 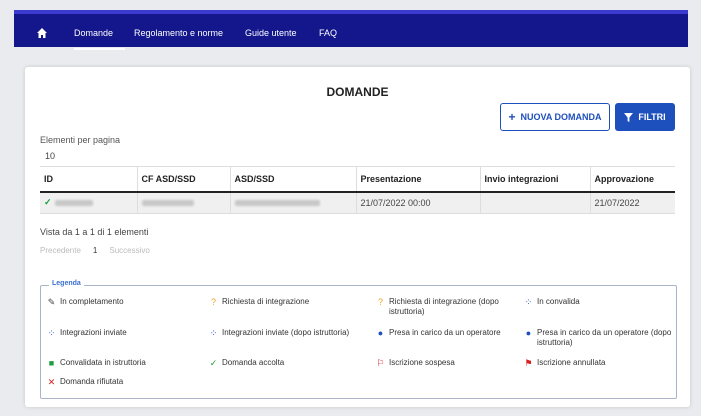 What do you see at coordinates (271, 33) in the screenshot?
I see `nav-item-guide: Guide utente` at bounding box center [271, 33].